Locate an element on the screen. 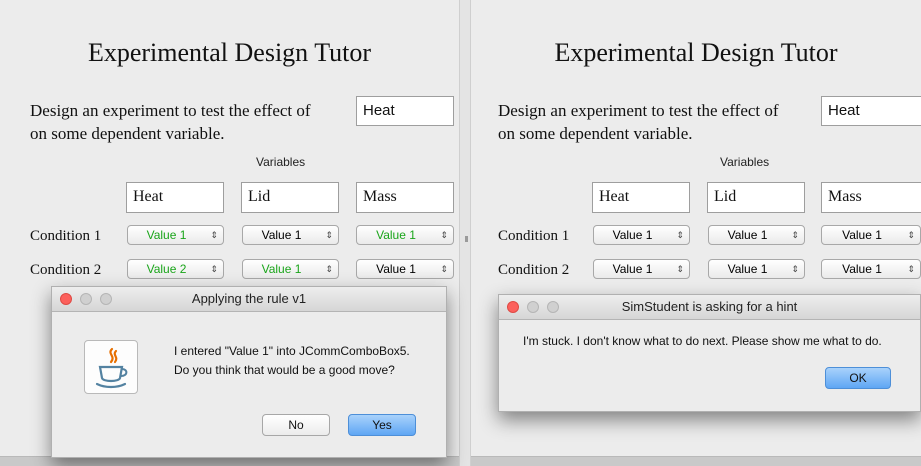 This screenshot has width=921, height=466. divider-grip-icon is located at coordinates (466, 239).